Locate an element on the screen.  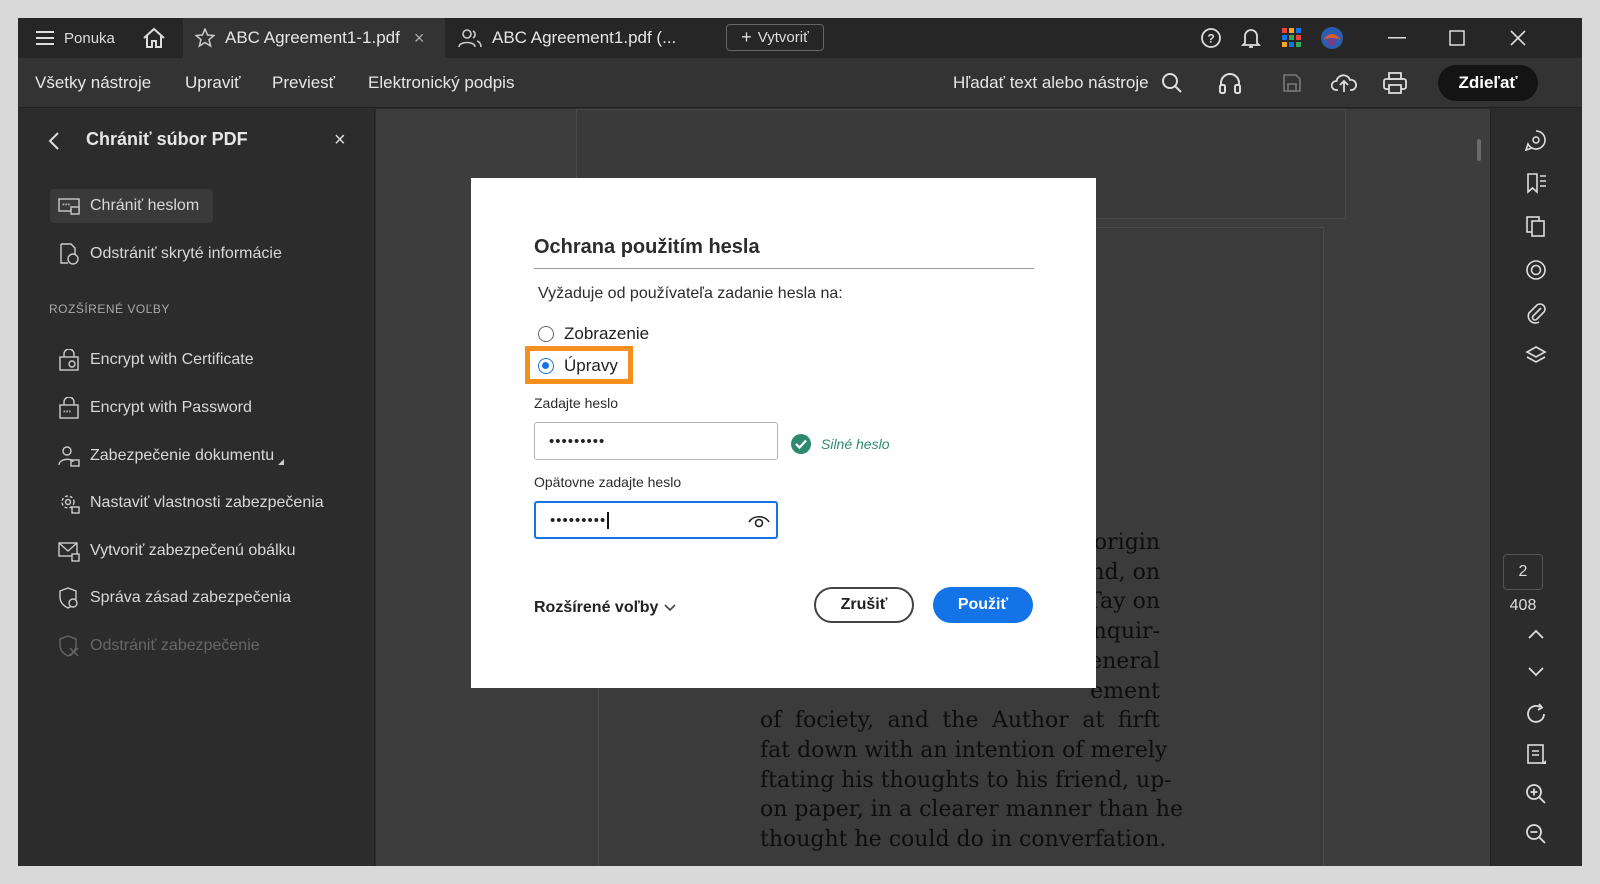
title-divider is located at coordinates (784, 268).